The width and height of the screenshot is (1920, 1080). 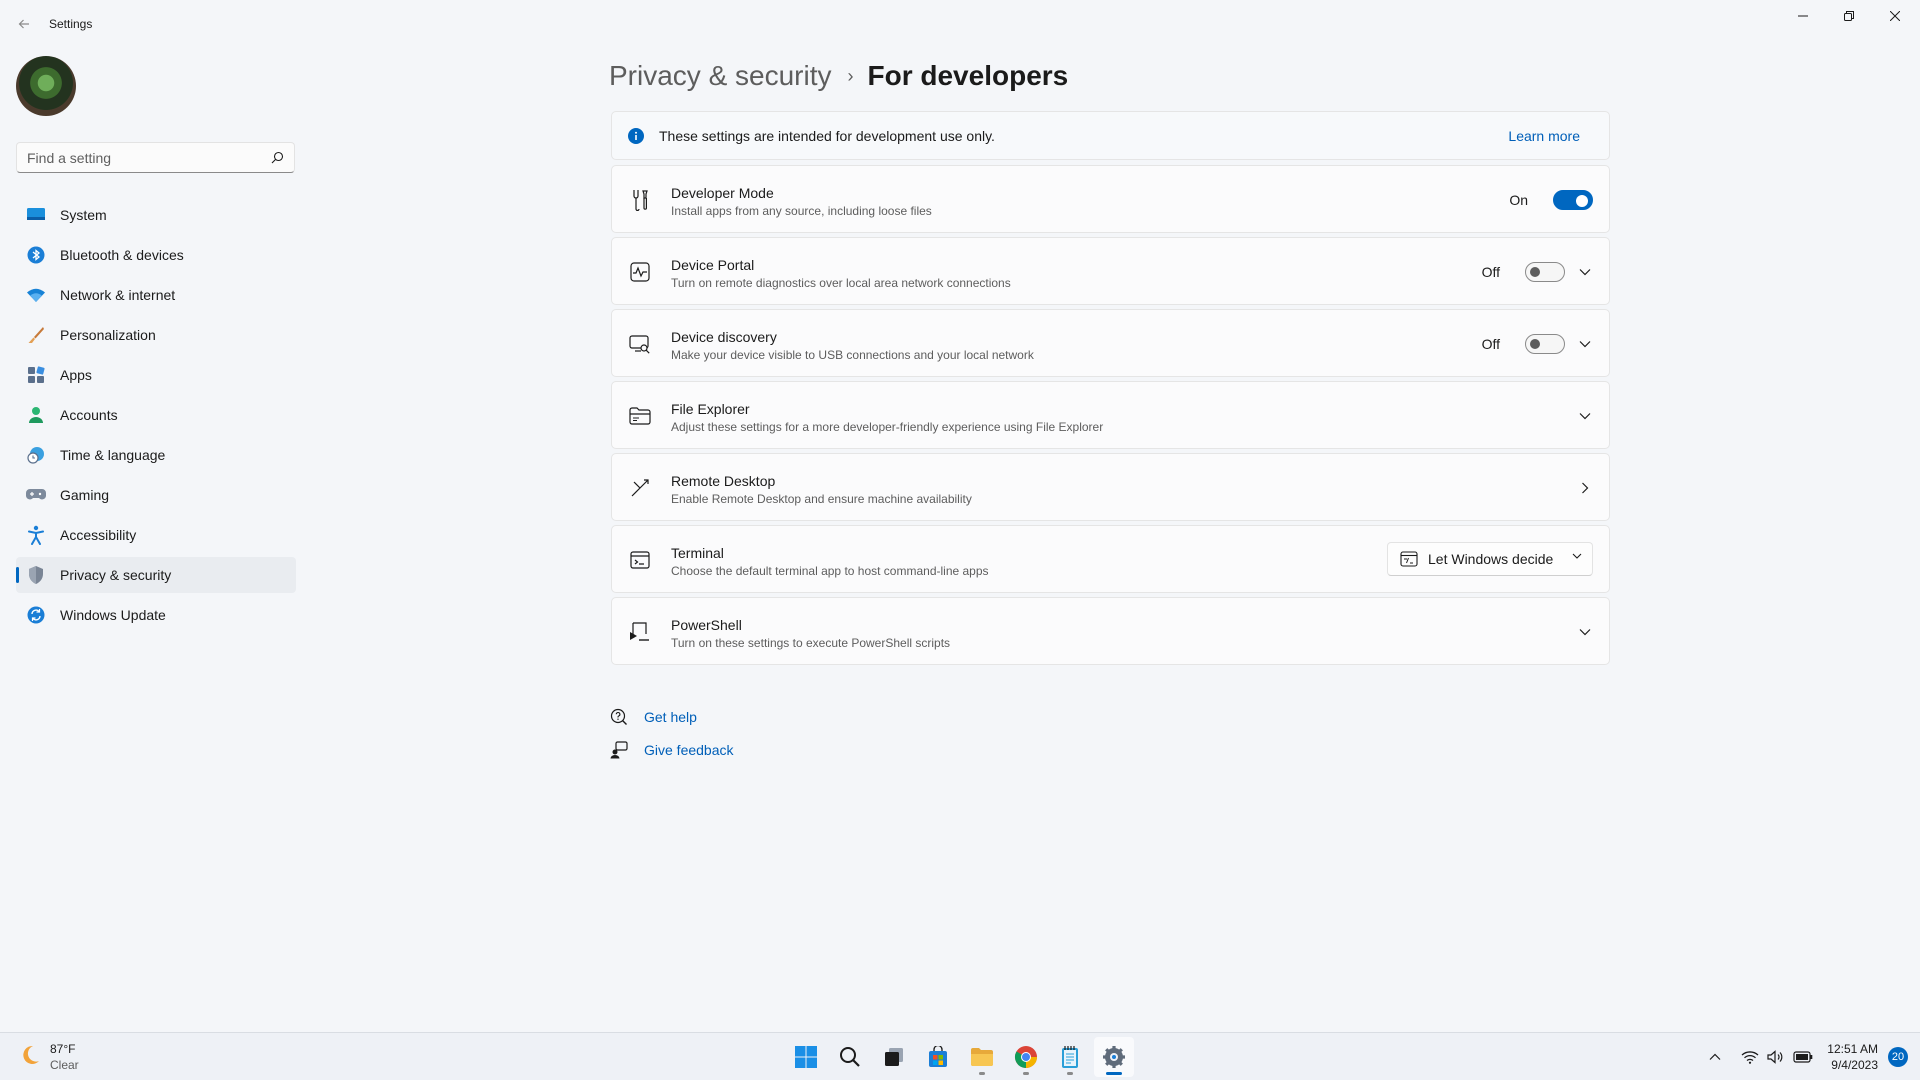 What do you see at coordinates (137, 157) in the screenshot?
I see `search-input` at bounding box center [137, 157].